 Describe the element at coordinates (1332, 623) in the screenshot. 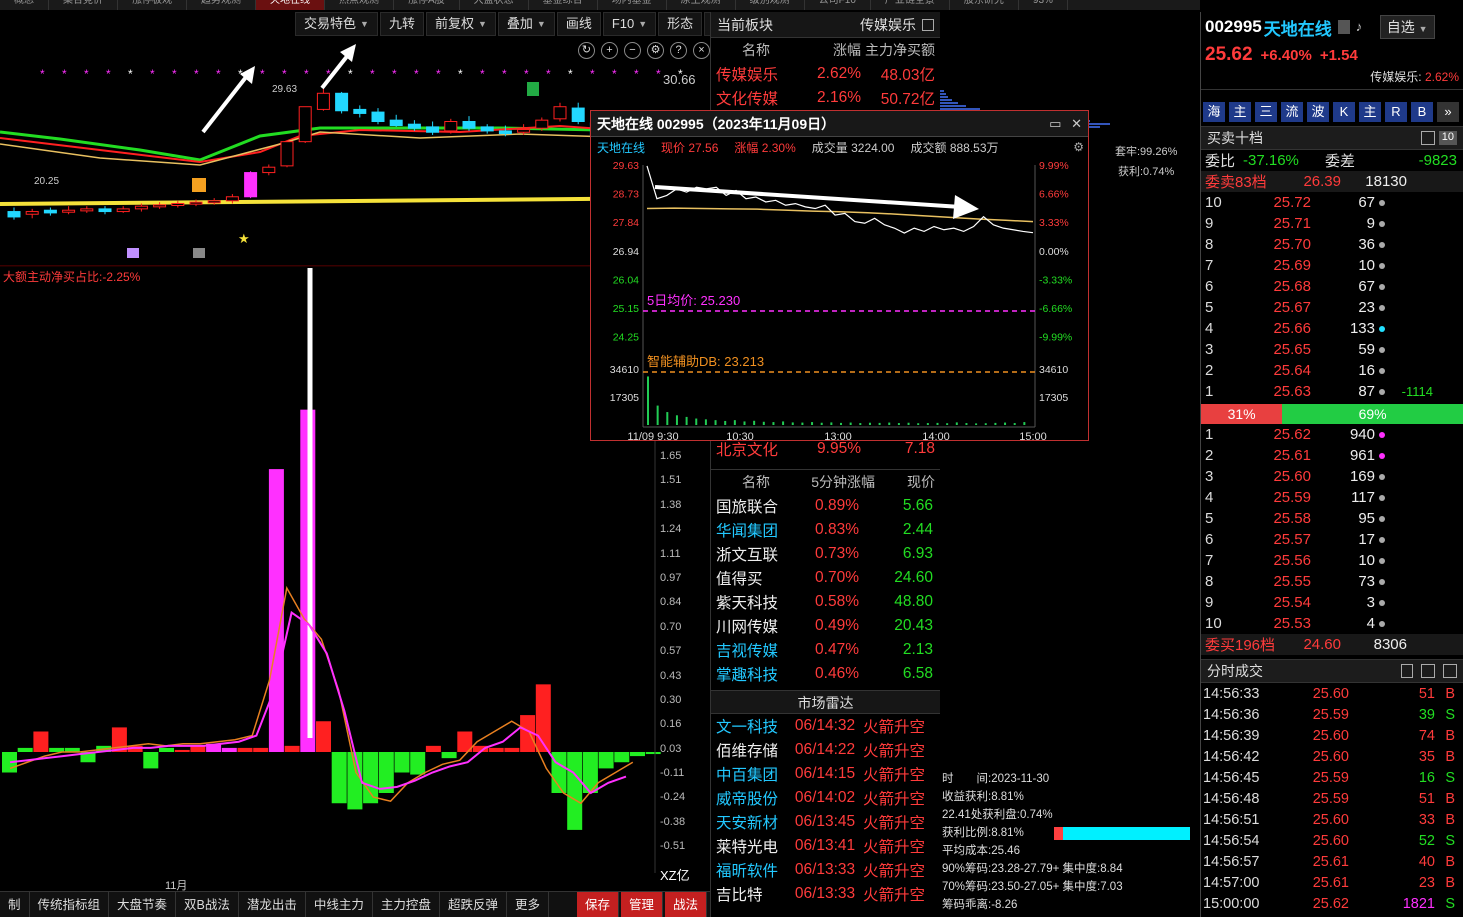

I see `buy-level-row: 10 25.53 4` at that location.